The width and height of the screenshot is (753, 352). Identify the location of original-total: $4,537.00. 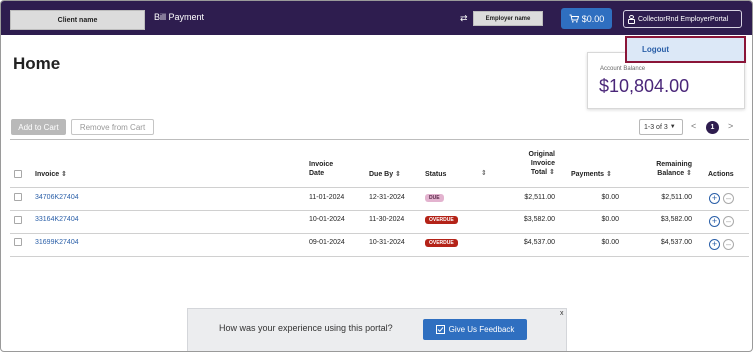
(539, 242).